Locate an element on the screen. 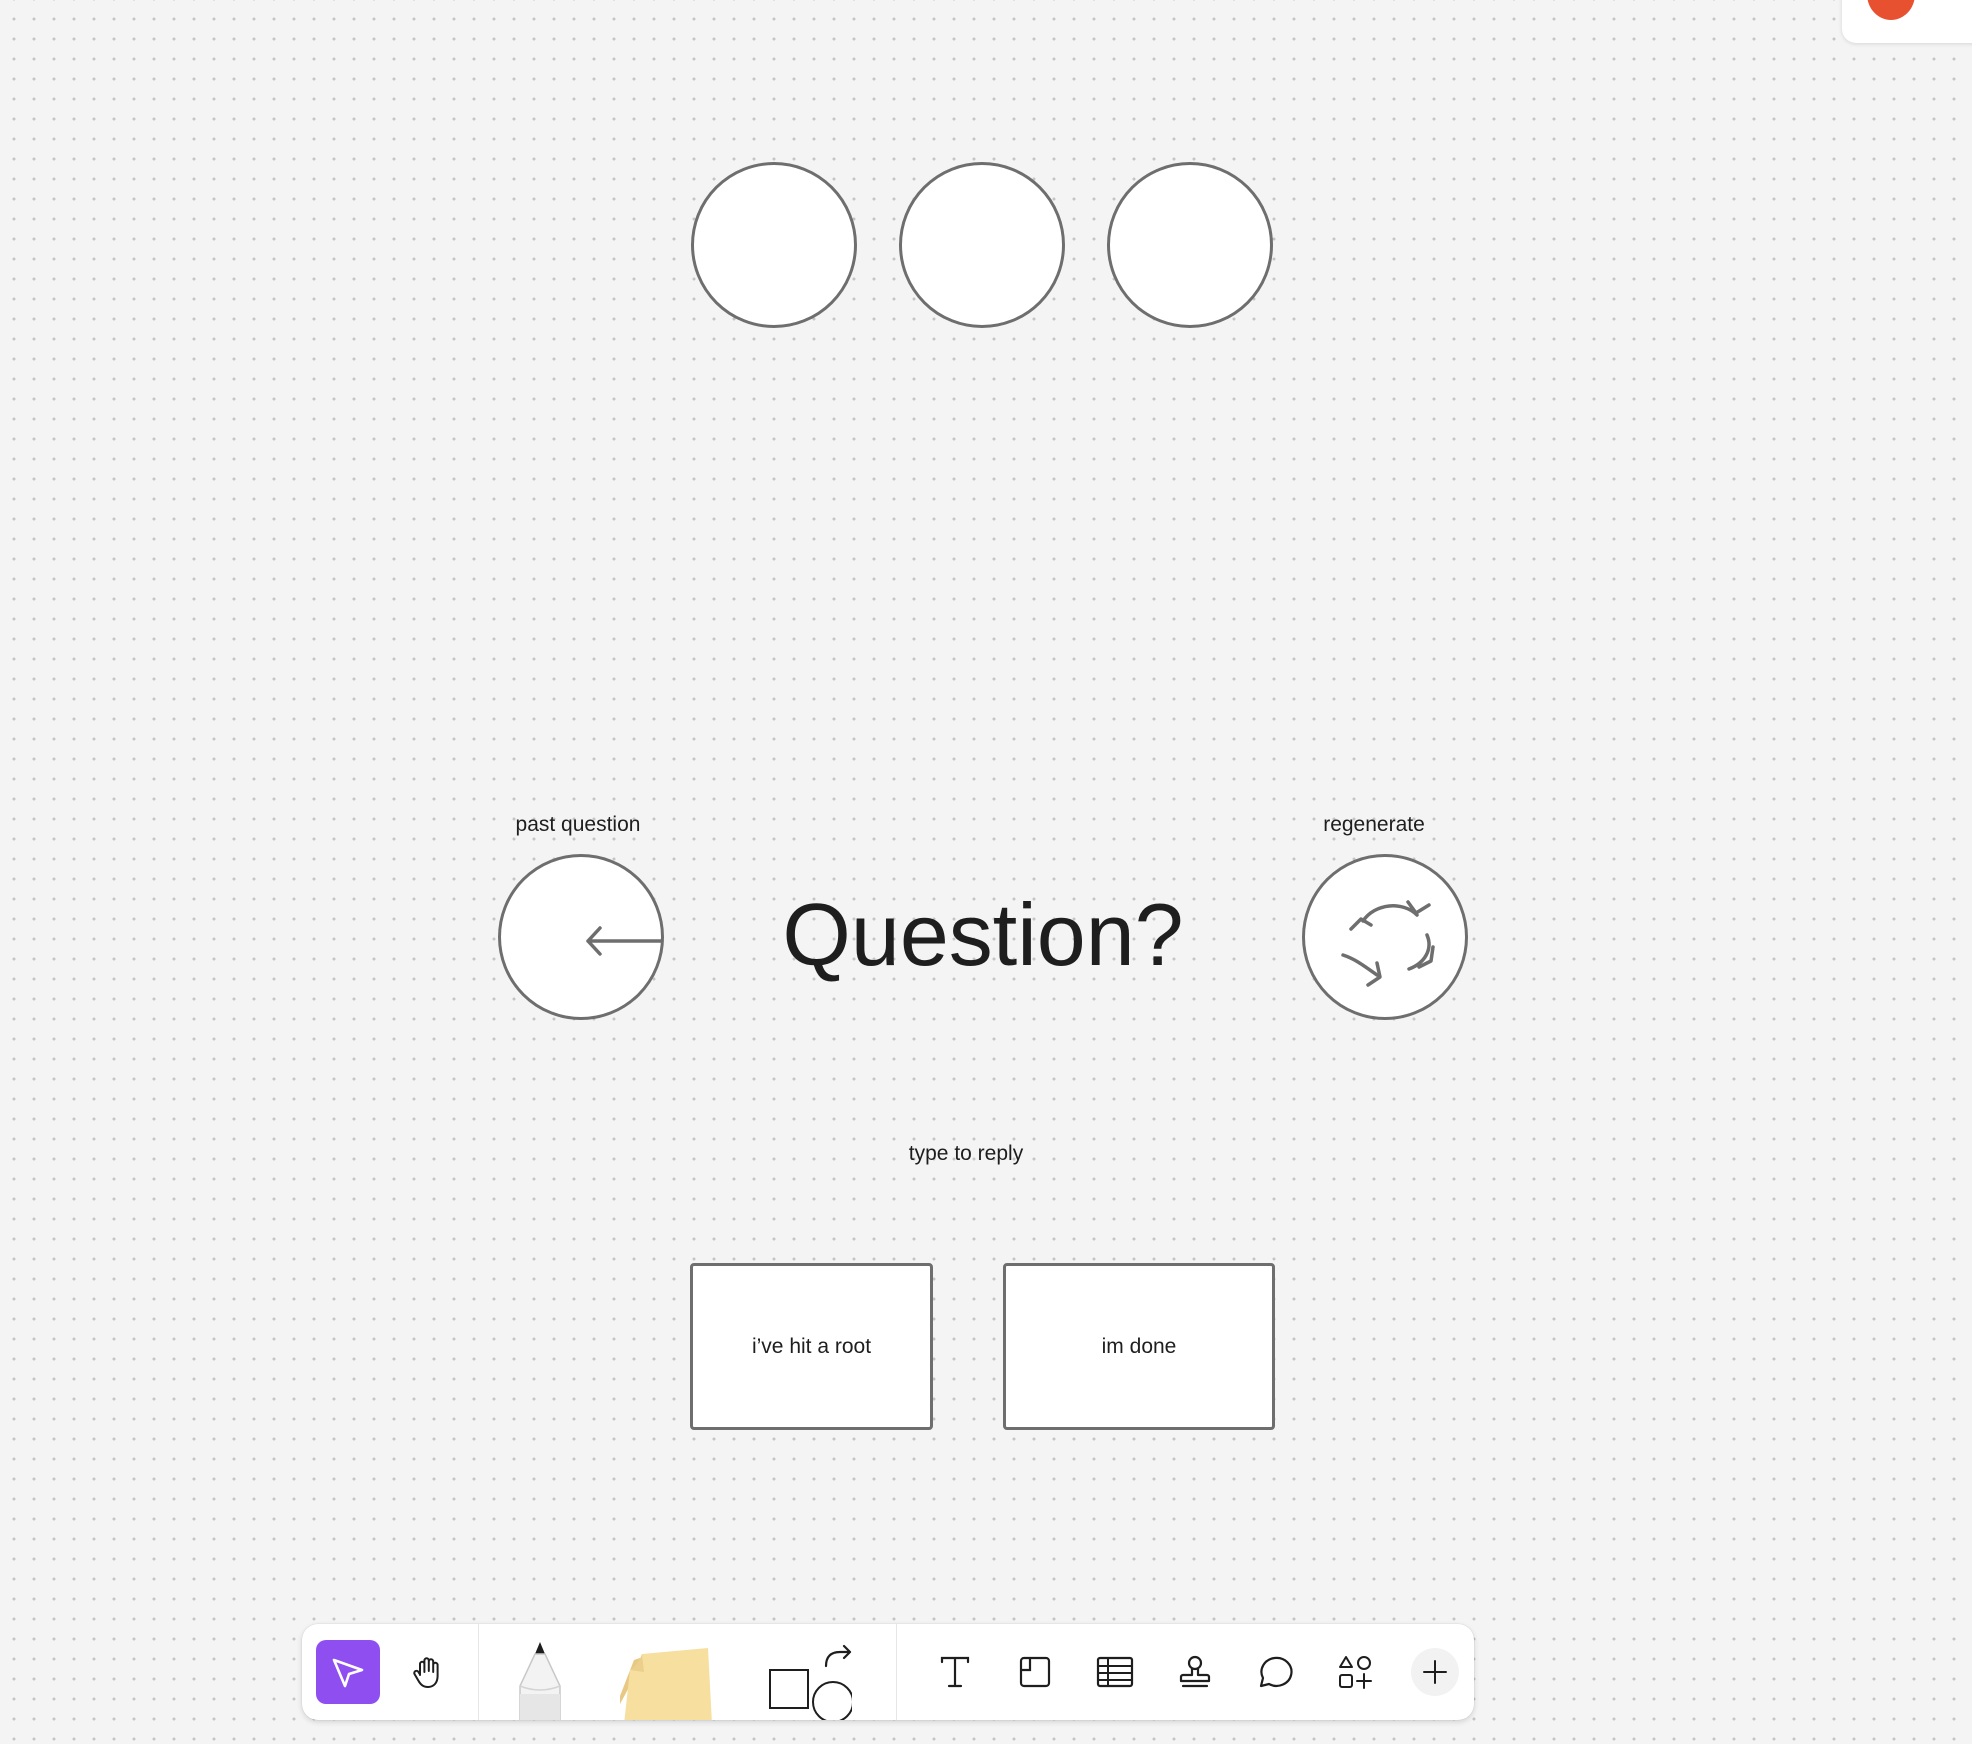 This screenshot has width=1972, height=1744. hit-root-button: i’ve hit a root is located at coordinates (811, 1346).